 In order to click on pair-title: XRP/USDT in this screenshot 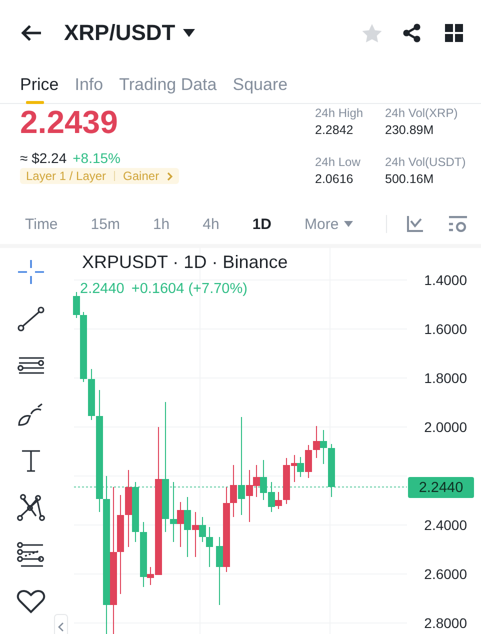, I will do `click(120, 33)`.